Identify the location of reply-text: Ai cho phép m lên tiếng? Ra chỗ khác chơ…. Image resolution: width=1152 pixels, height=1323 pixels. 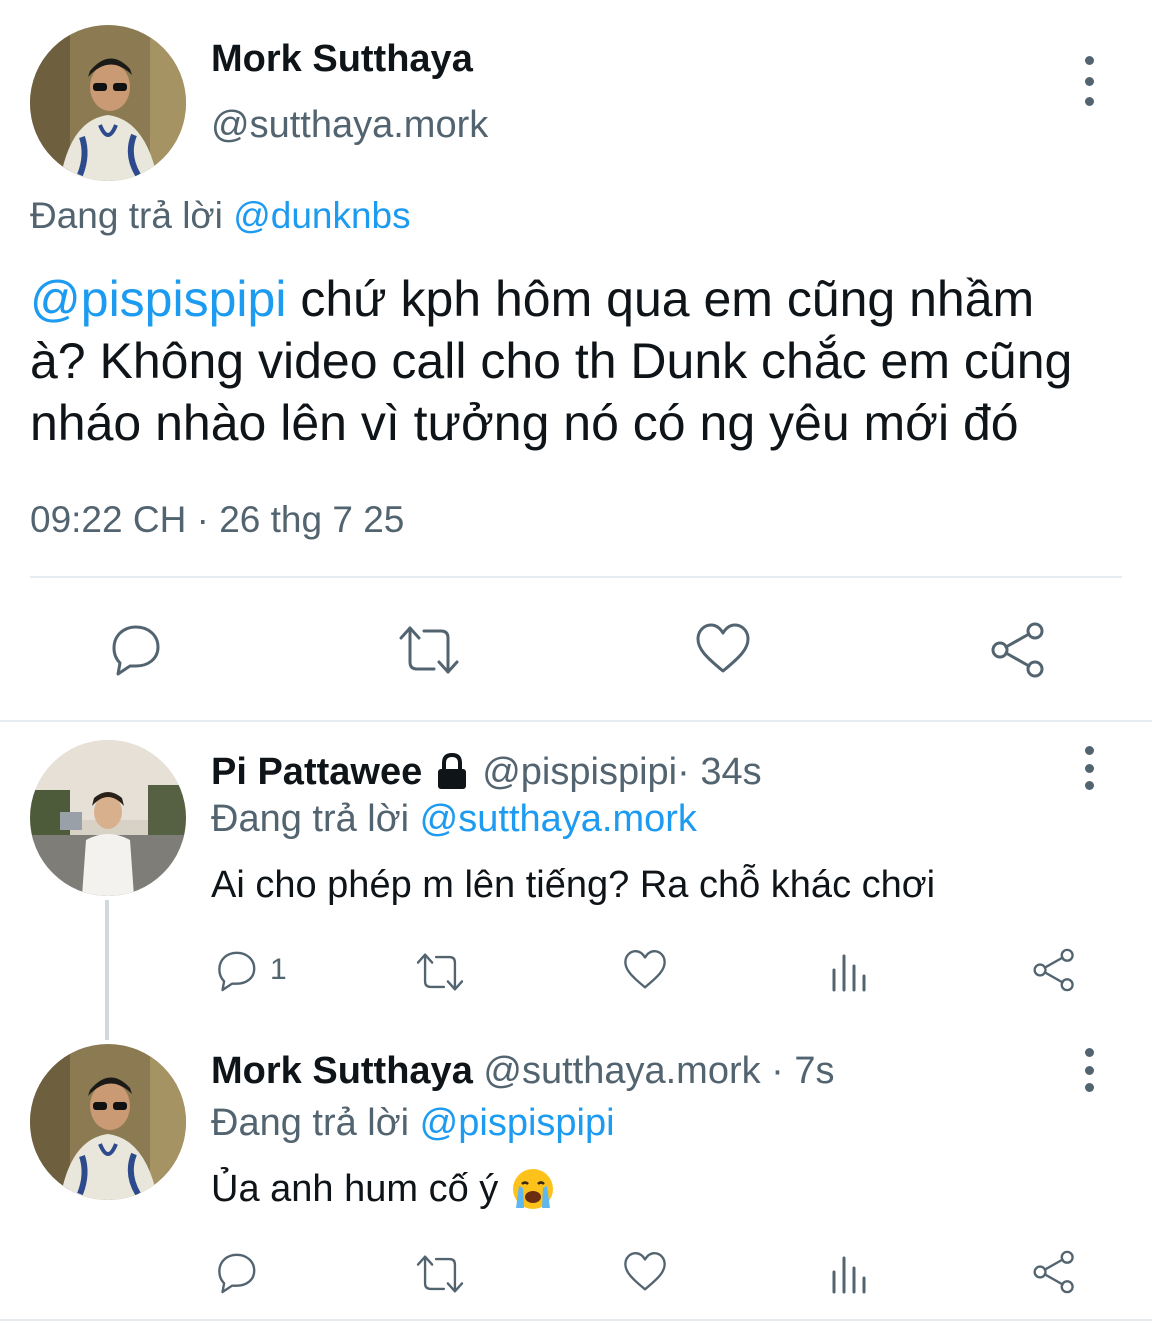
(573, 885).